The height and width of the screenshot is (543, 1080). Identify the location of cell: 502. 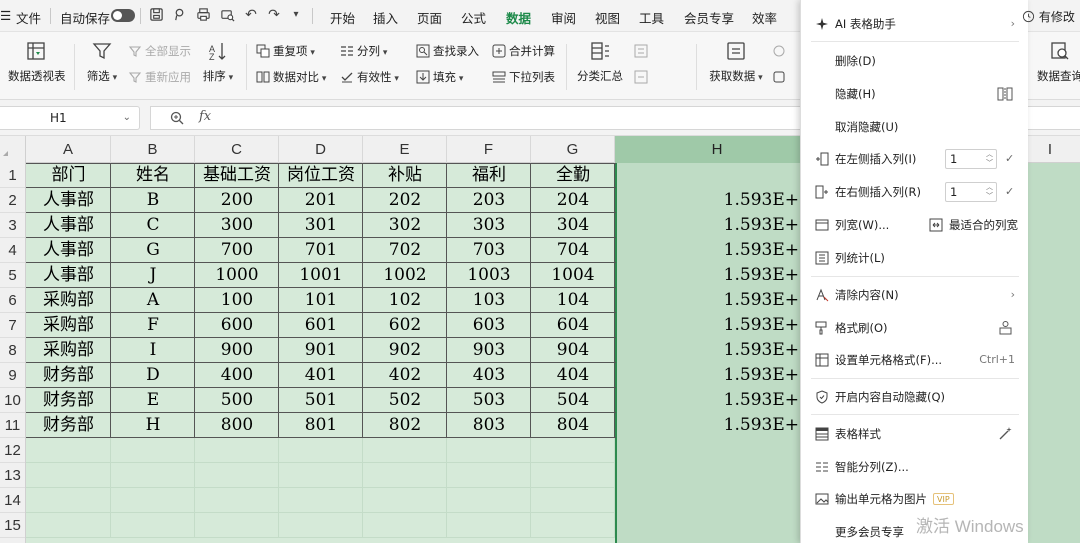
(405, 400).